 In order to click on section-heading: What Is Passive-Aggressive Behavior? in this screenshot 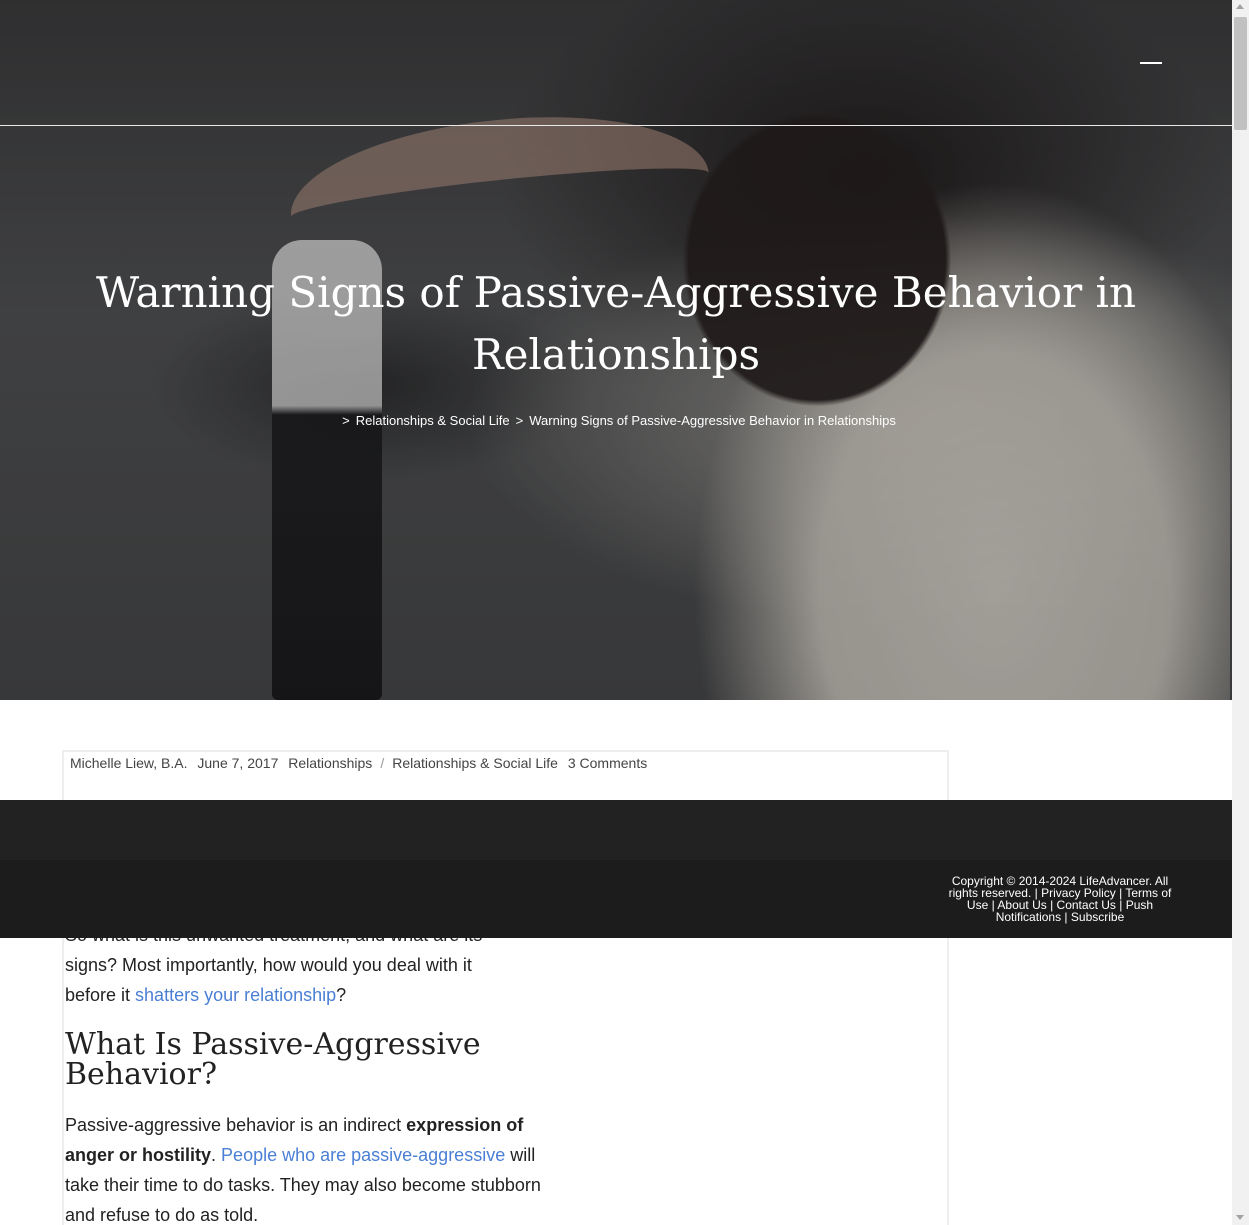, I will do `click(273, 1059)`.